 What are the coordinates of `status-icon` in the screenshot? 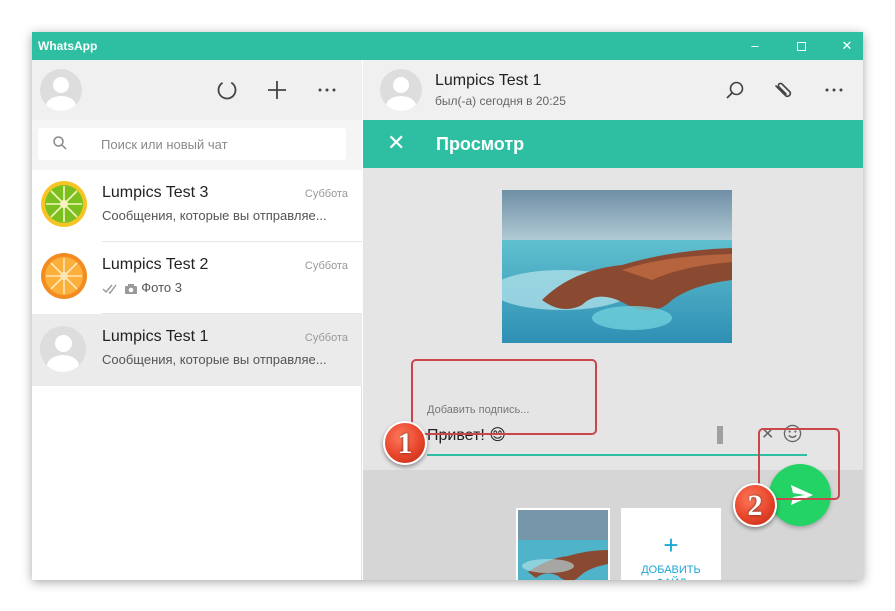 It's located at (227, 90).